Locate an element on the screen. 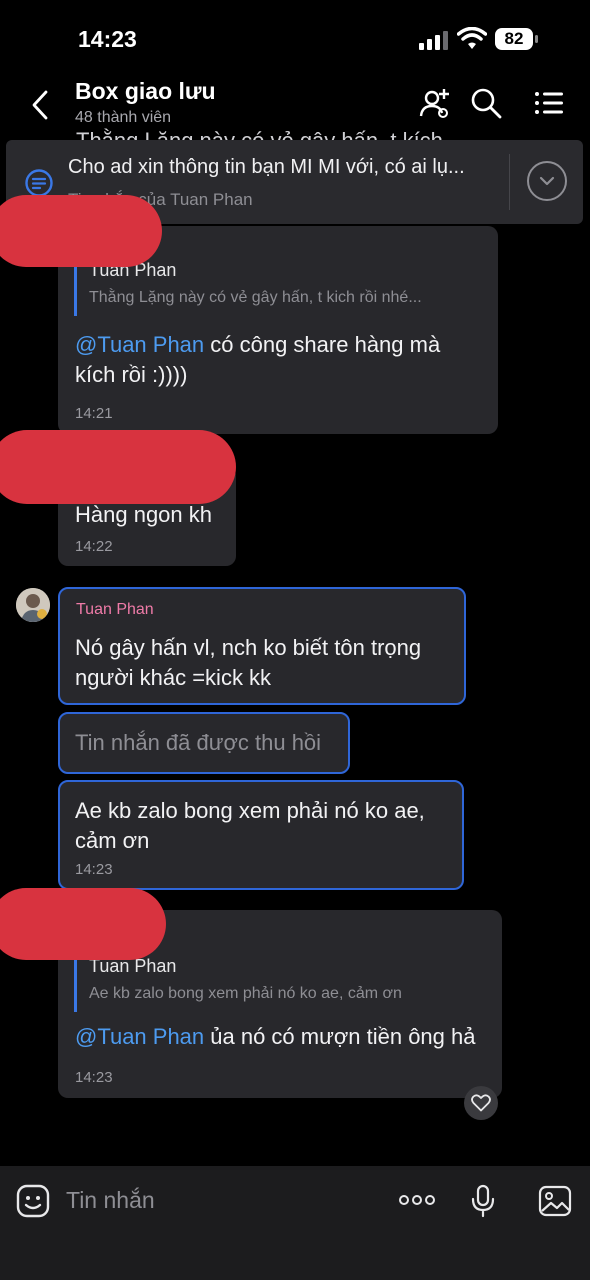  battery-level: 82 is located at coordinates (514, 39).